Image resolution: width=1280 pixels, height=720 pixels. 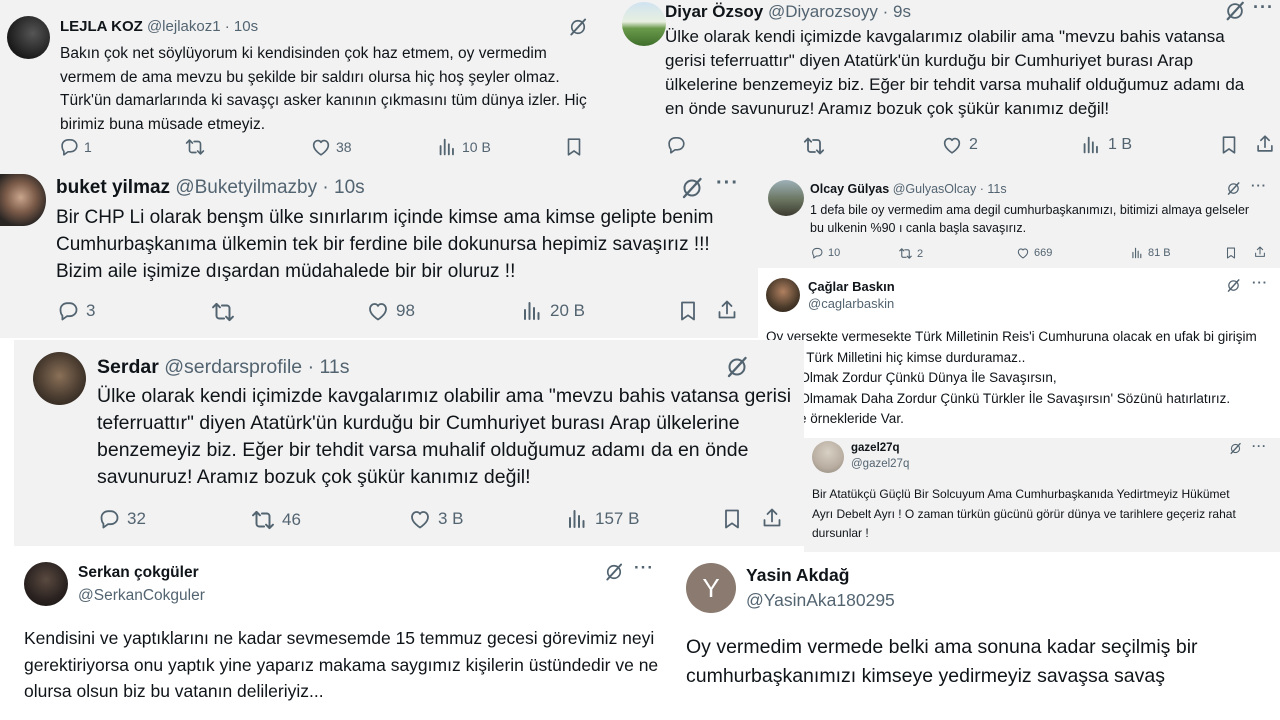 I want to click on author-handle: @YasinAka180295, so click(x=820, y=600).